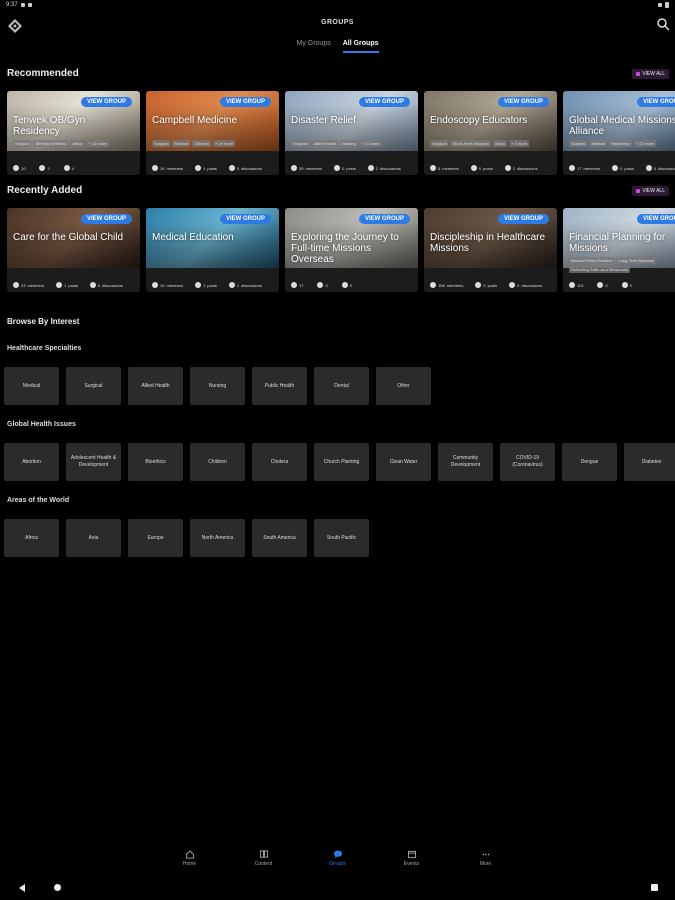 The image size is (675, 900). What do you see at coordinates (360, 46) in the screenshot?
I see `tab-all-groups: All Groups` at bounding box center [360, 46].